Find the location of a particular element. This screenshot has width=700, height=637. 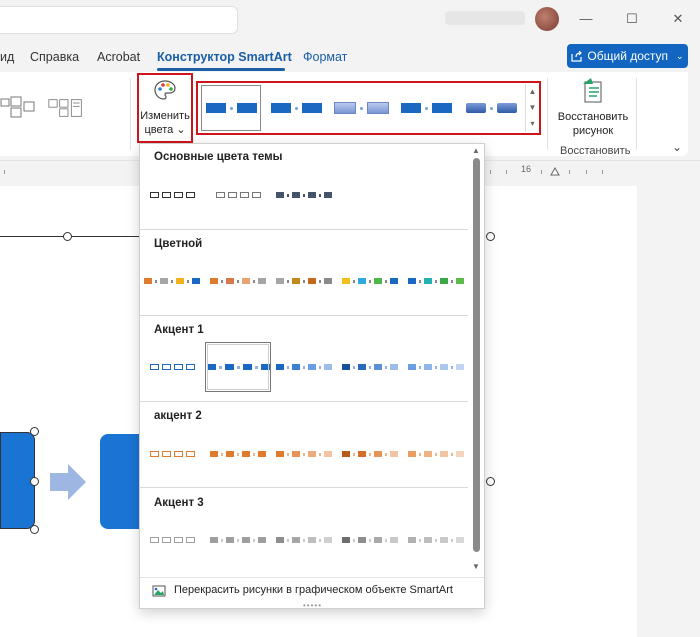

reset-graphic-button: Восстановить рисунок is located at coordinates (593, 109).